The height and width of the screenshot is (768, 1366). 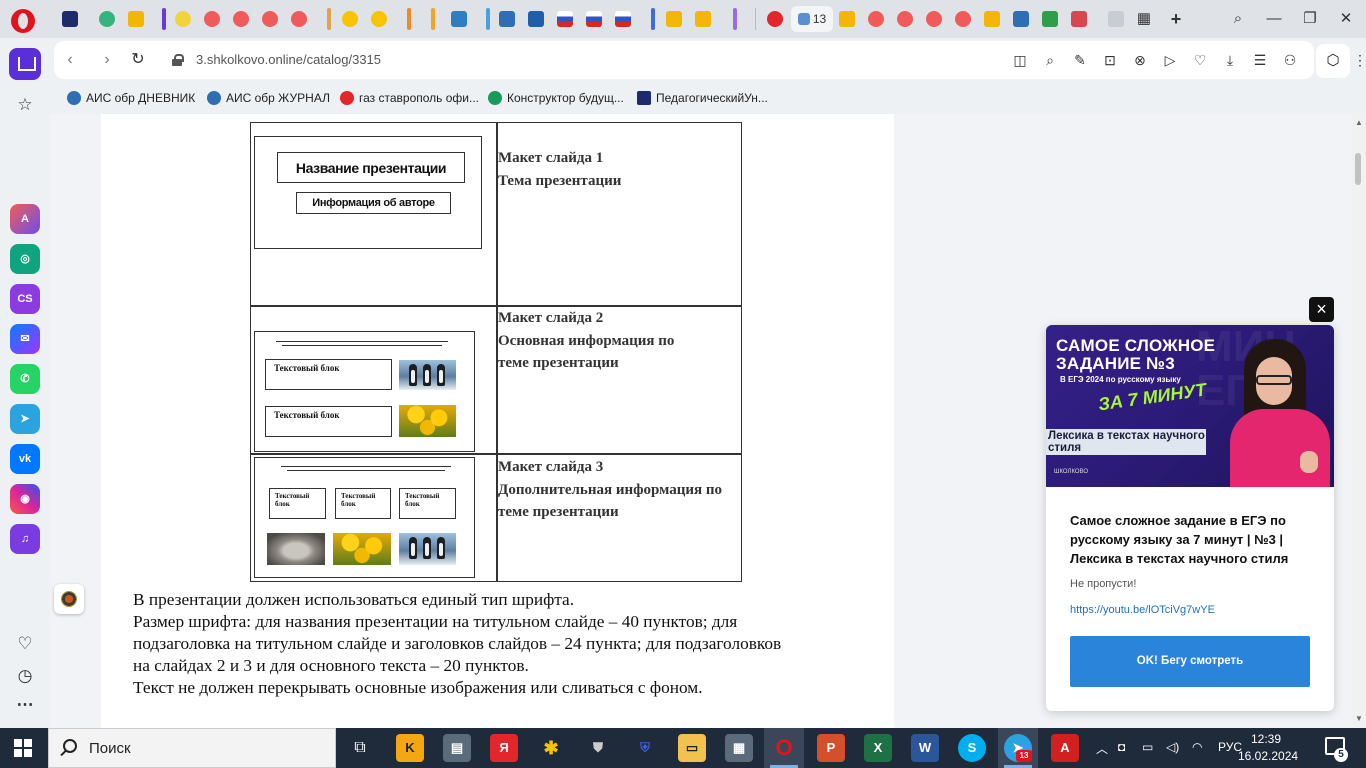 What do you see at coordinates (739, 748) in the screenshot?
I see `calculator-icon: ▦` at bounding box center [739, 748].